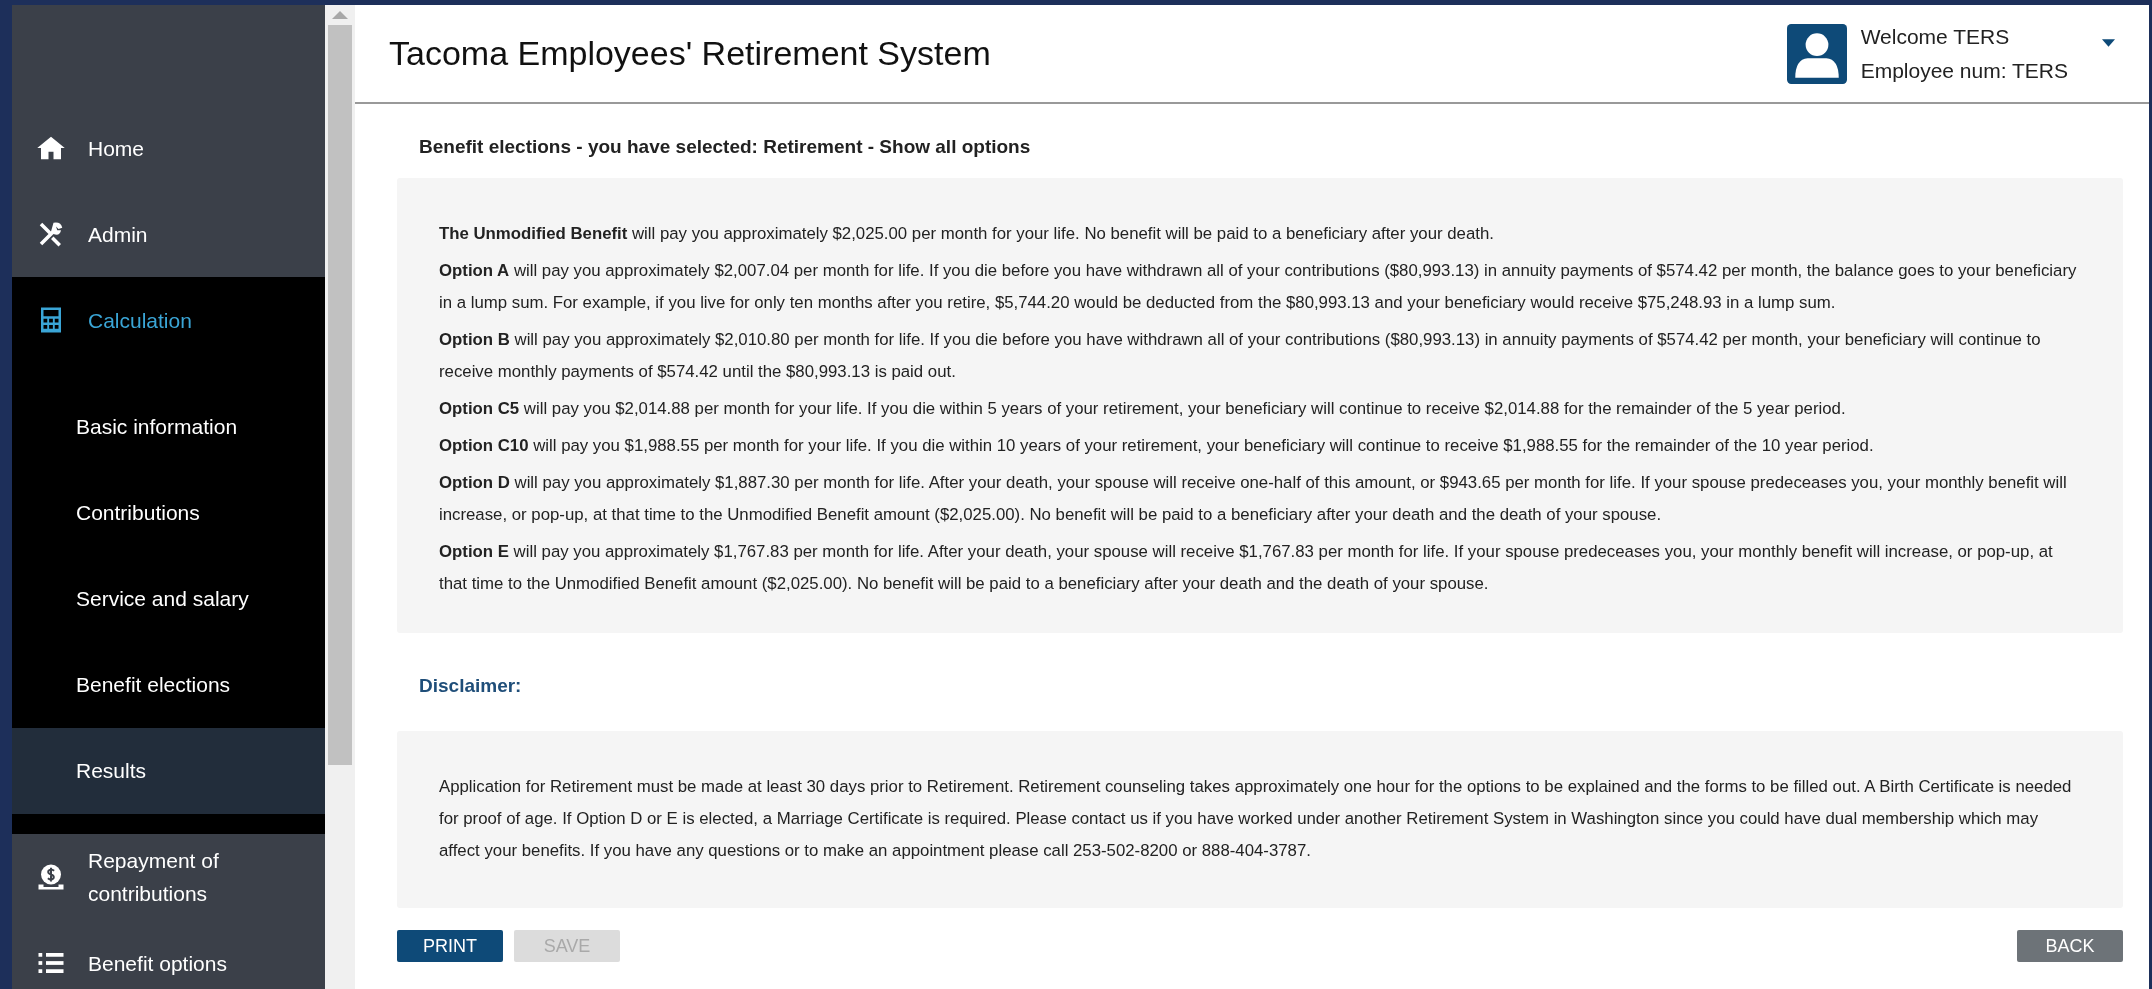  I want to click on option-description: Option E will pay you approximately $1,767.83 per month for life. After your death, your spouse will receive $1,767.83 per month for life. If your spouse predeceases you, your monthly benefit will increase, or pop-up, at that time to the Unmodified Benefit amount ($2,025.00). No benefit will be paid to a beneficiary after your death and the death of your spouse., so click(1246, 568).